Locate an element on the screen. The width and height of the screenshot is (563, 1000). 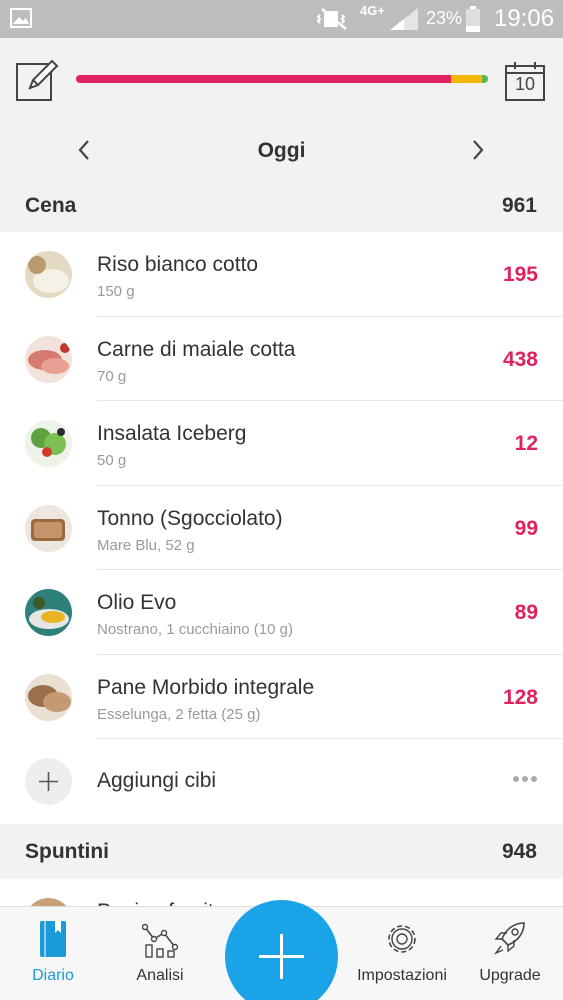
tab-diario: Diario is located at coordinates (53, 953).